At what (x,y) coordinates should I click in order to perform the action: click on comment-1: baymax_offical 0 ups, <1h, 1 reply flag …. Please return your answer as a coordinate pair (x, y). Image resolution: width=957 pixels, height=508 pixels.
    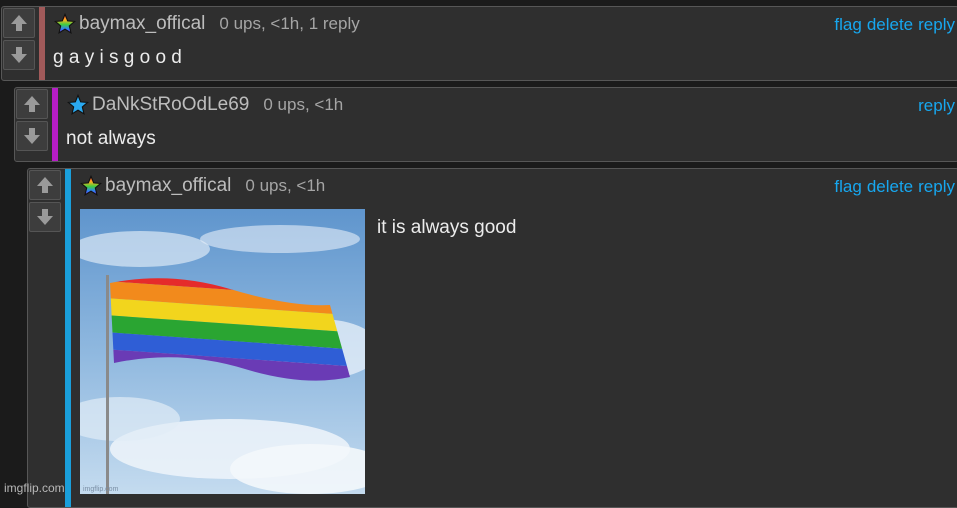
    Looking at the image, I should click on (479, 43).